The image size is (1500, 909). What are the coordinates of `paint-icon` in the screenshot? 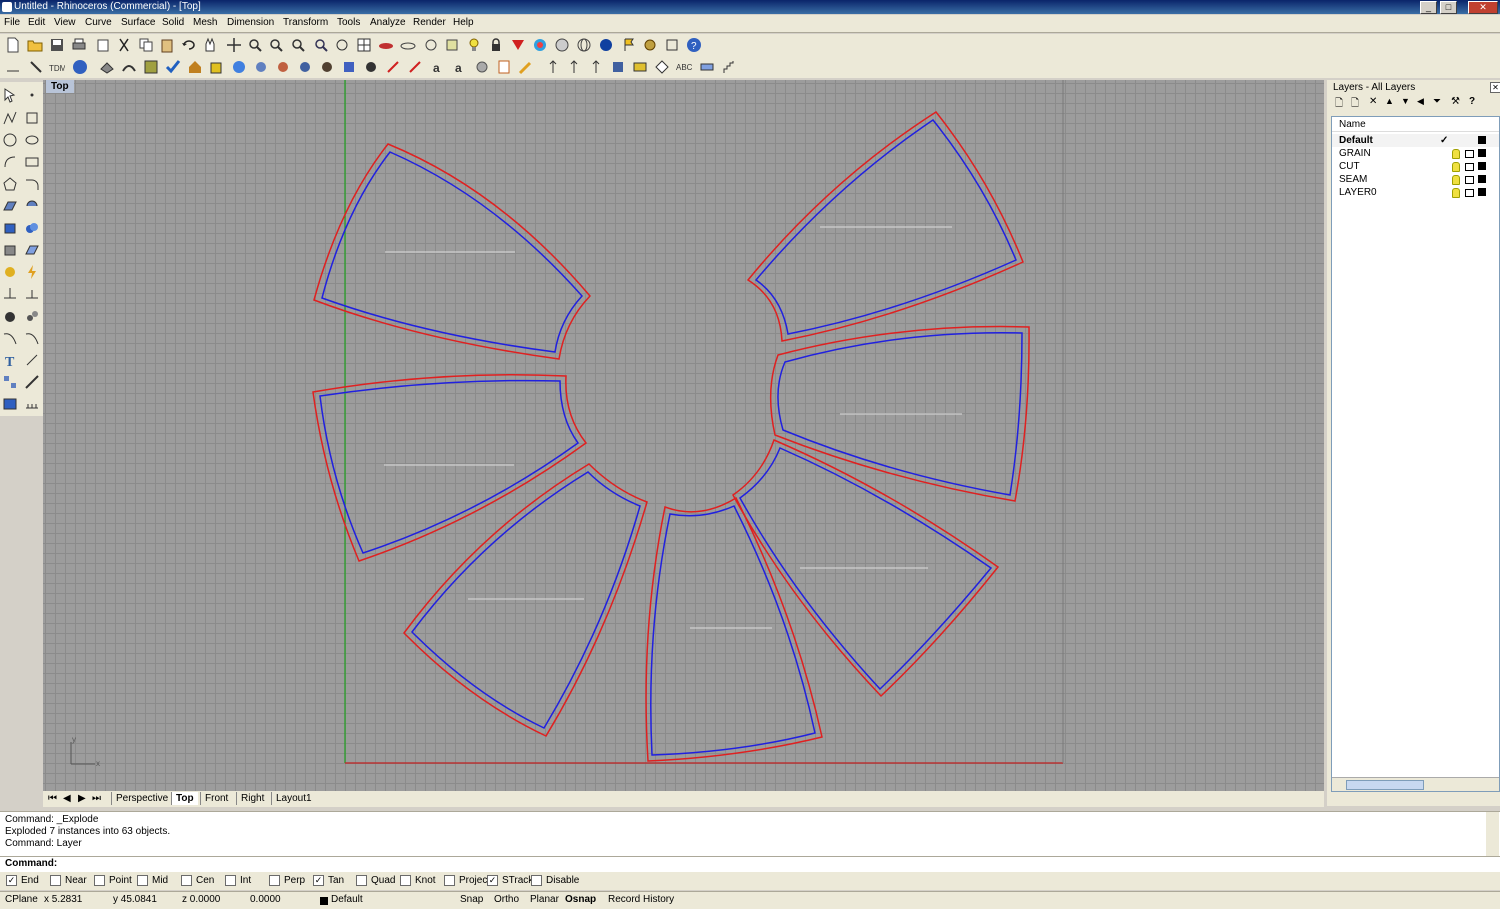 It's located at (640, 67).